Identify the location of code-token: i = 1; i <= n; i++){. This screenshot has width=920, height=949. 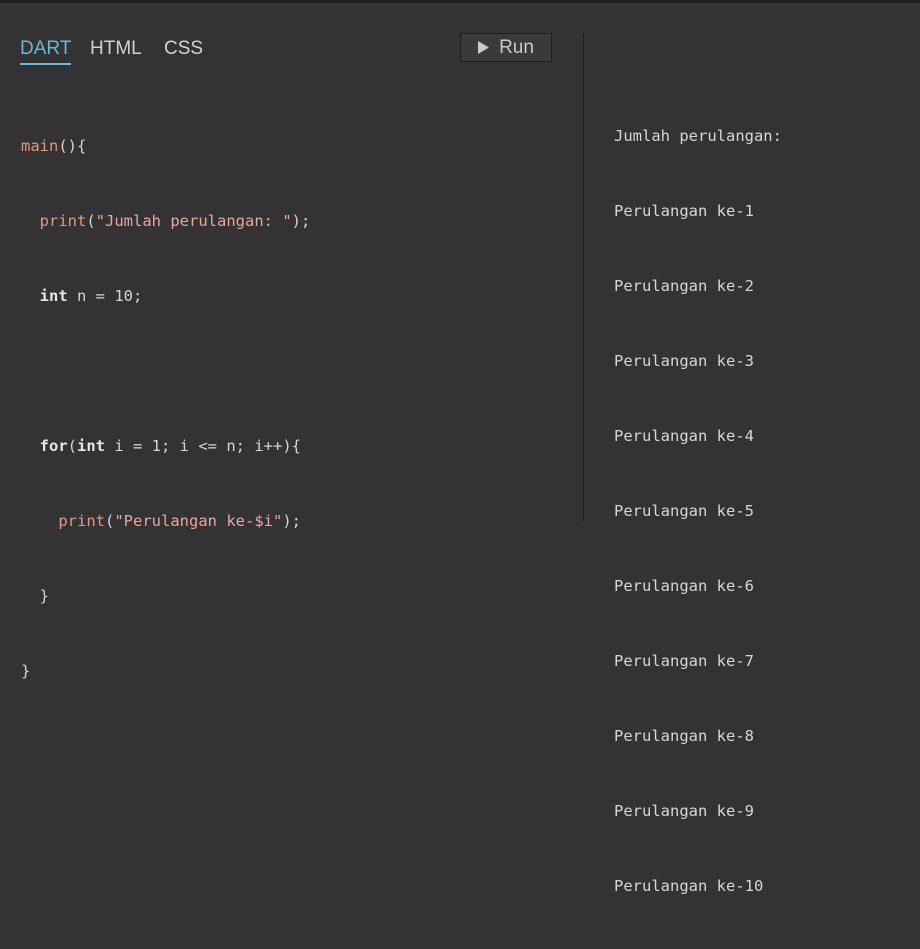
(203, 446).